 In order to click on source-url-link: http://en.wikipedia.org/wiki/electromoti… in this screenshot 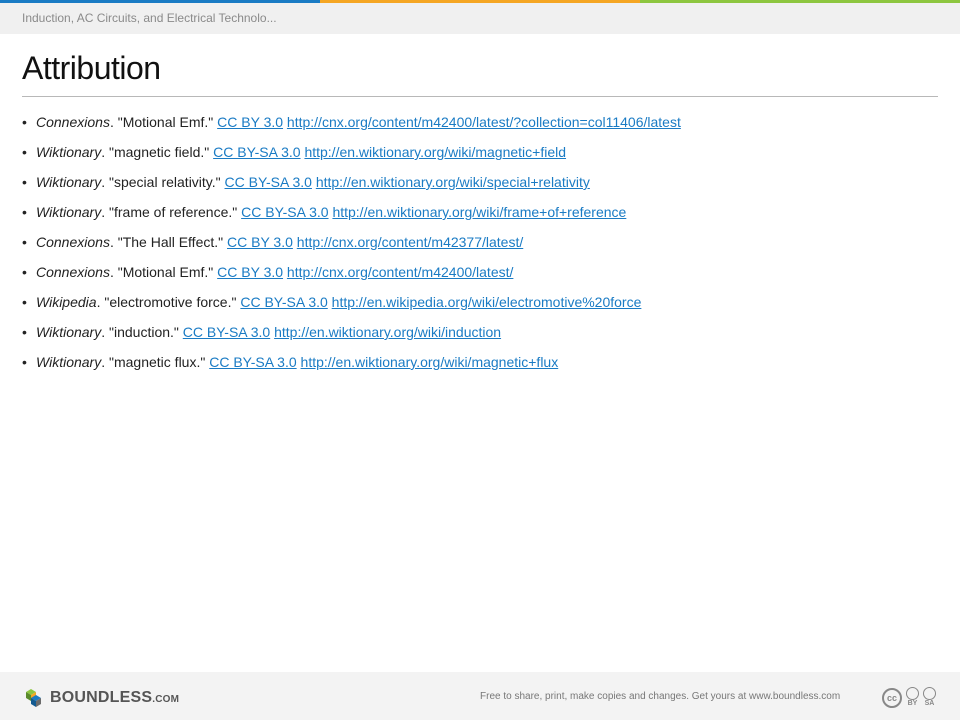, I will do `click(487, 302)`.